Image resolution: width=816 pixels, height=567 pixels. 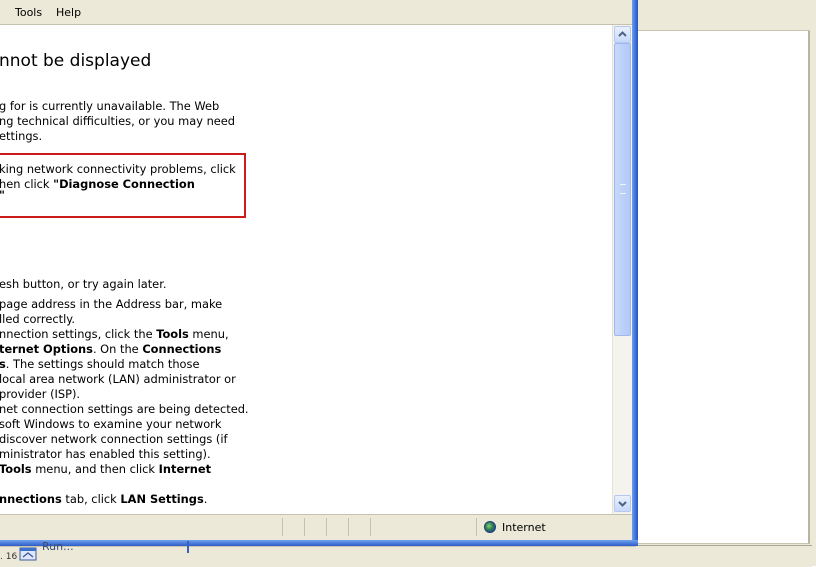 What do you see at coordinates (27, 184) in the screenshot?
I see `diagnose-text: hen click` at bounding box center [27, 184].